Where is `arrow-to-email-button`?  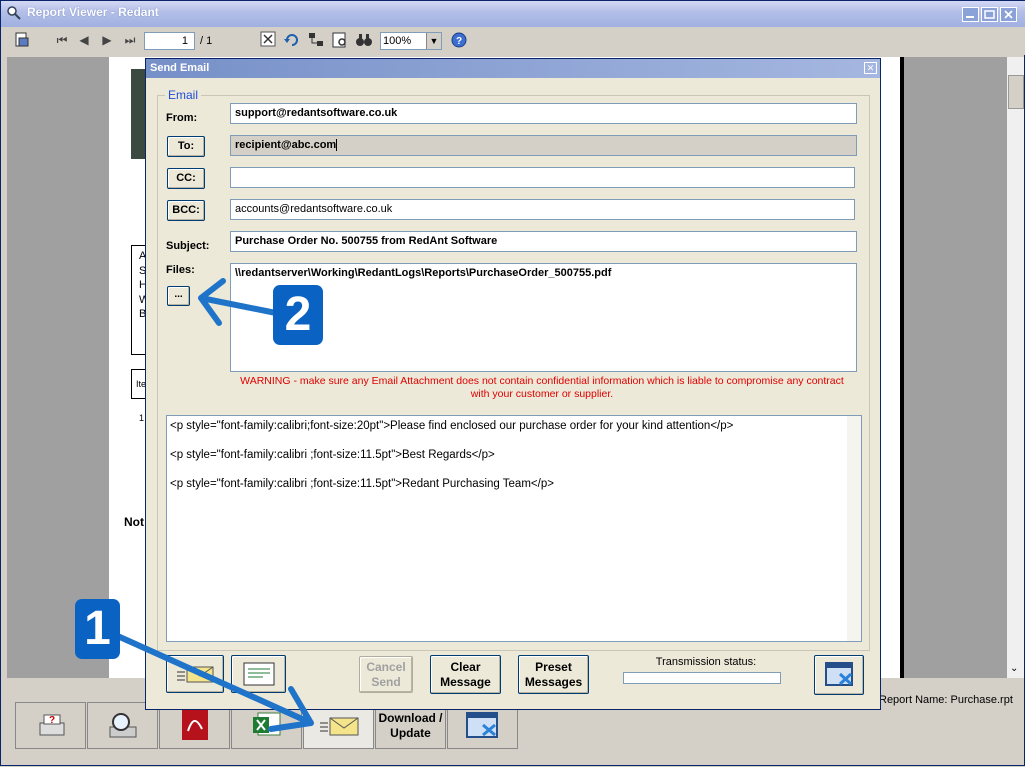
arrow-to-email-button is located at coordinates (211, 681).